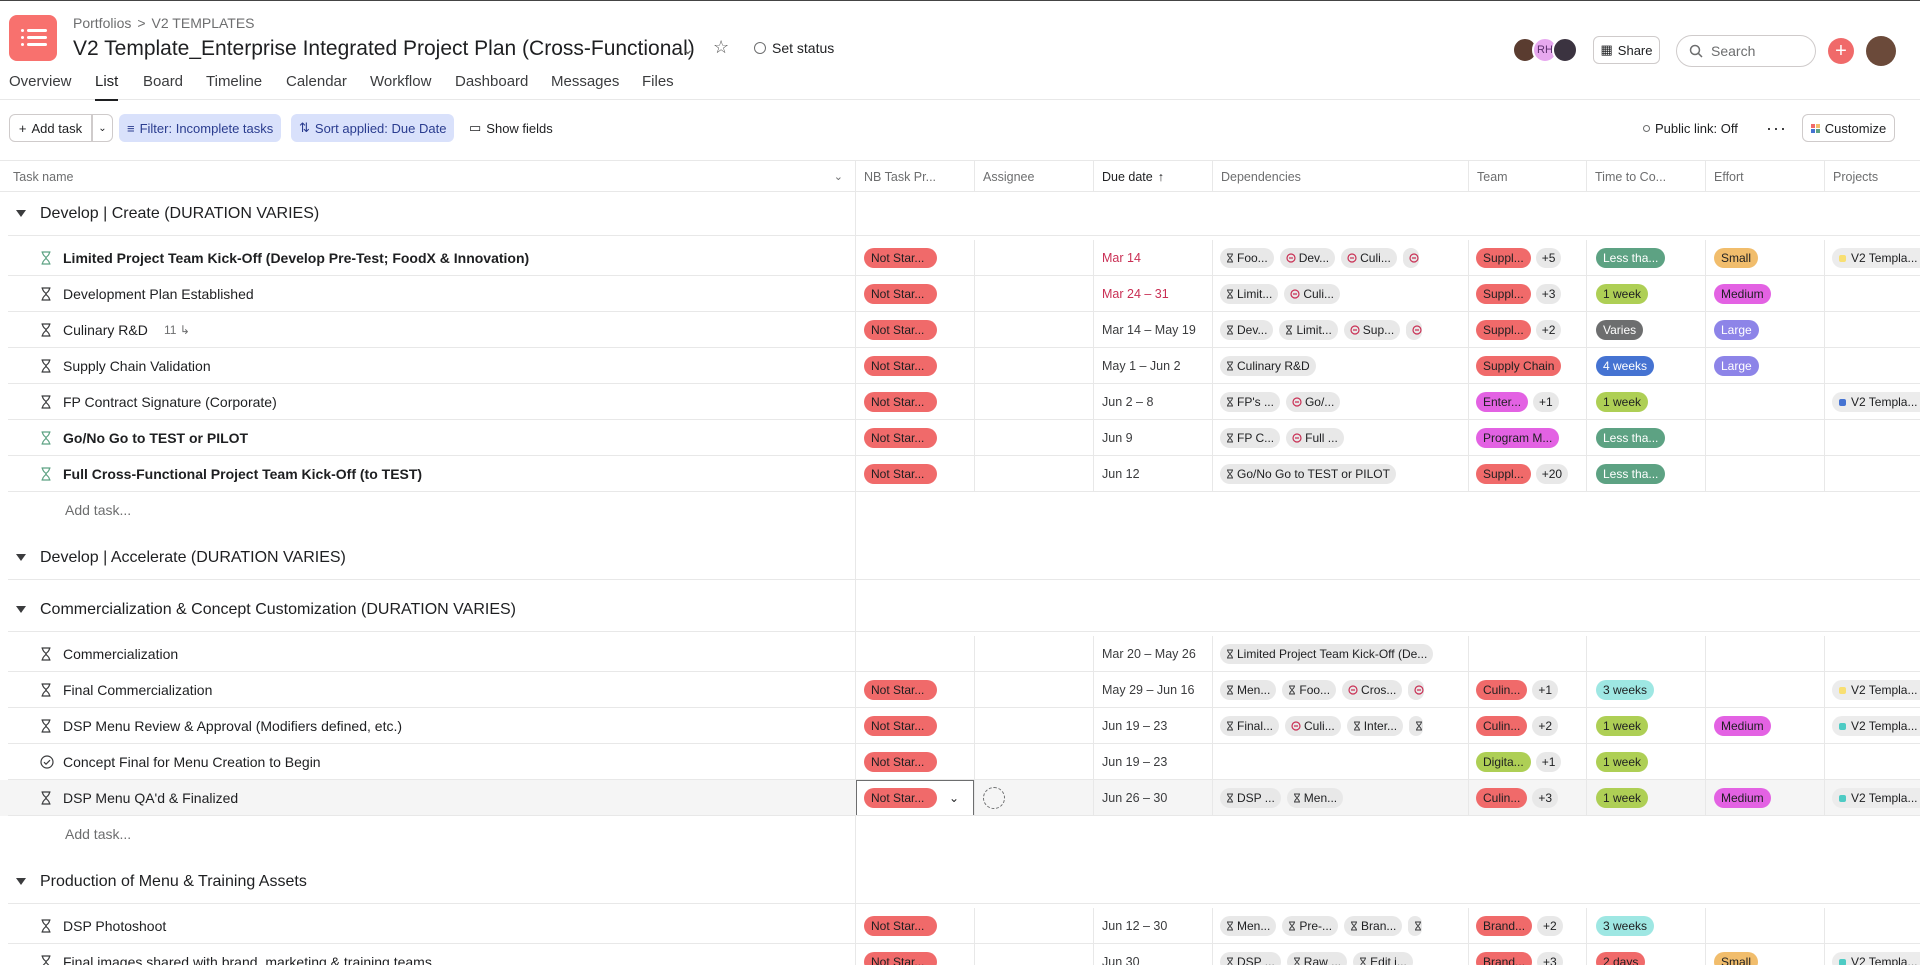 This screenshot has height=965, width=1920. What do you see at coordinates (1268, 366) in the screenshot?
I see `dependency-chip: Culinary R&D` at bounding box center [1268, 366].